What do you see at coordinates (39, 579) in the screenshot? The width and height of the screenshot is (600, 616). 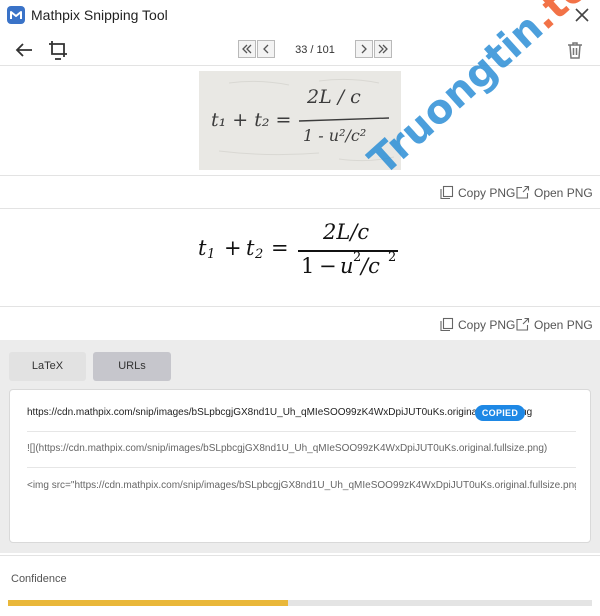 I see `confidence-label: Confidence` at bounding box center [39, 579].